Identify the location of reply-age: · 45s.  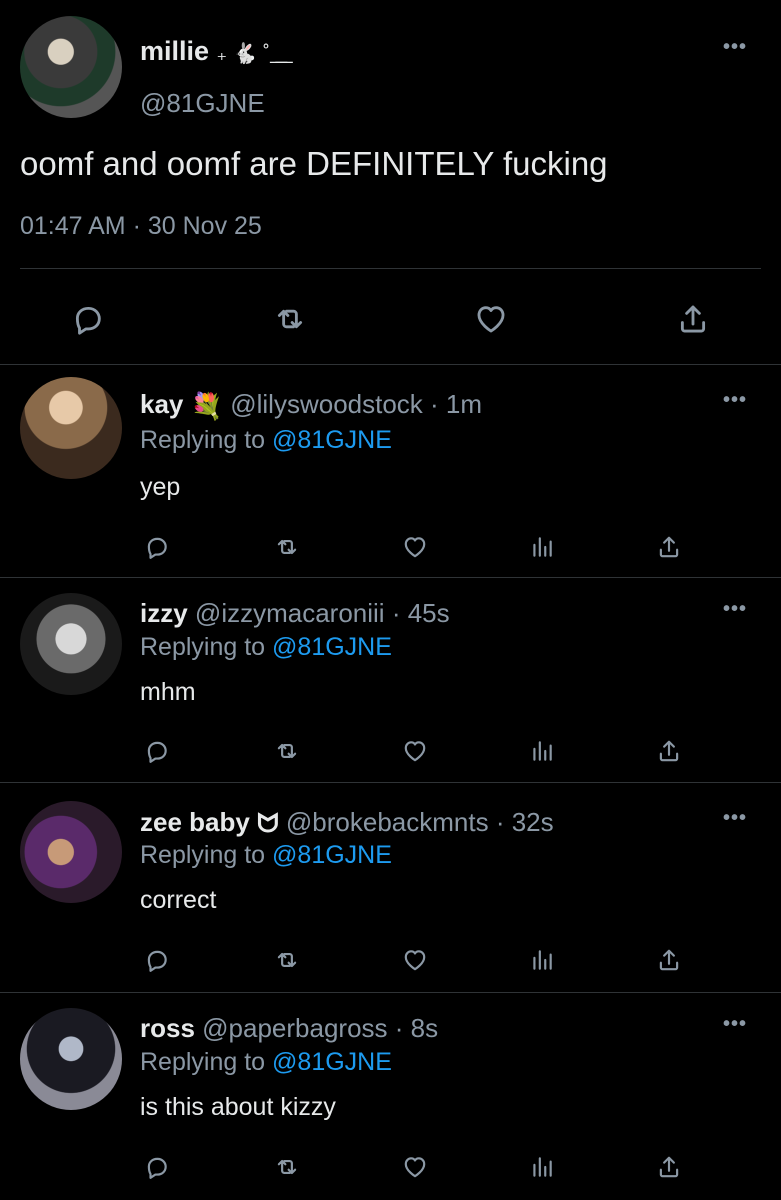
(420, 613).